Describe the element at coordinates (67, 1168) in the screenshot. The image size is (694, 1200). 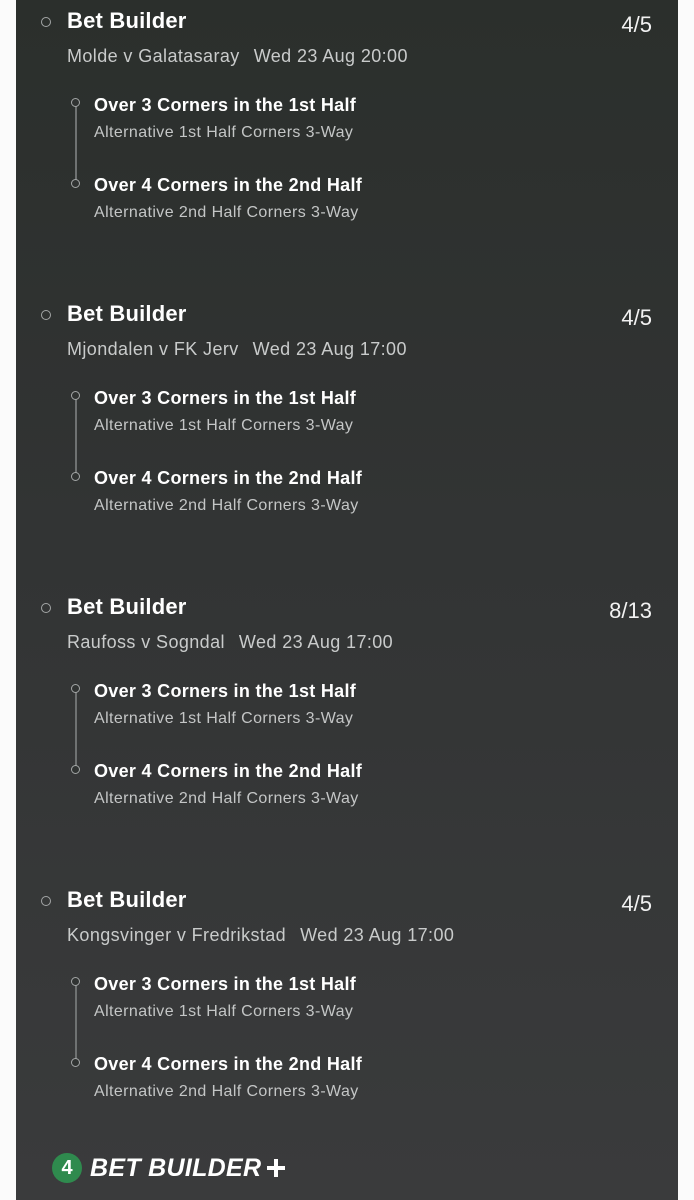
I see `leg-count-badge: 4` at that location.